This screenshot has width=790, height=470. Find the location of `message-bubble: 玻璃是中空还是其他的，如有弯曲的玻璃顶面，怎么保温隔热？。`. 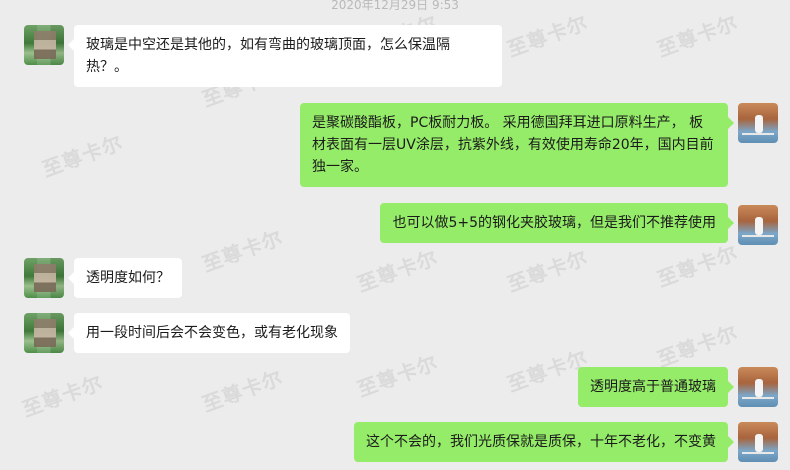

message-bubble: 玻璃是中空还是其他的，如有弯曲的玻璃顶面，怎么保温隔热？。 is located at coordinates (285, 56).